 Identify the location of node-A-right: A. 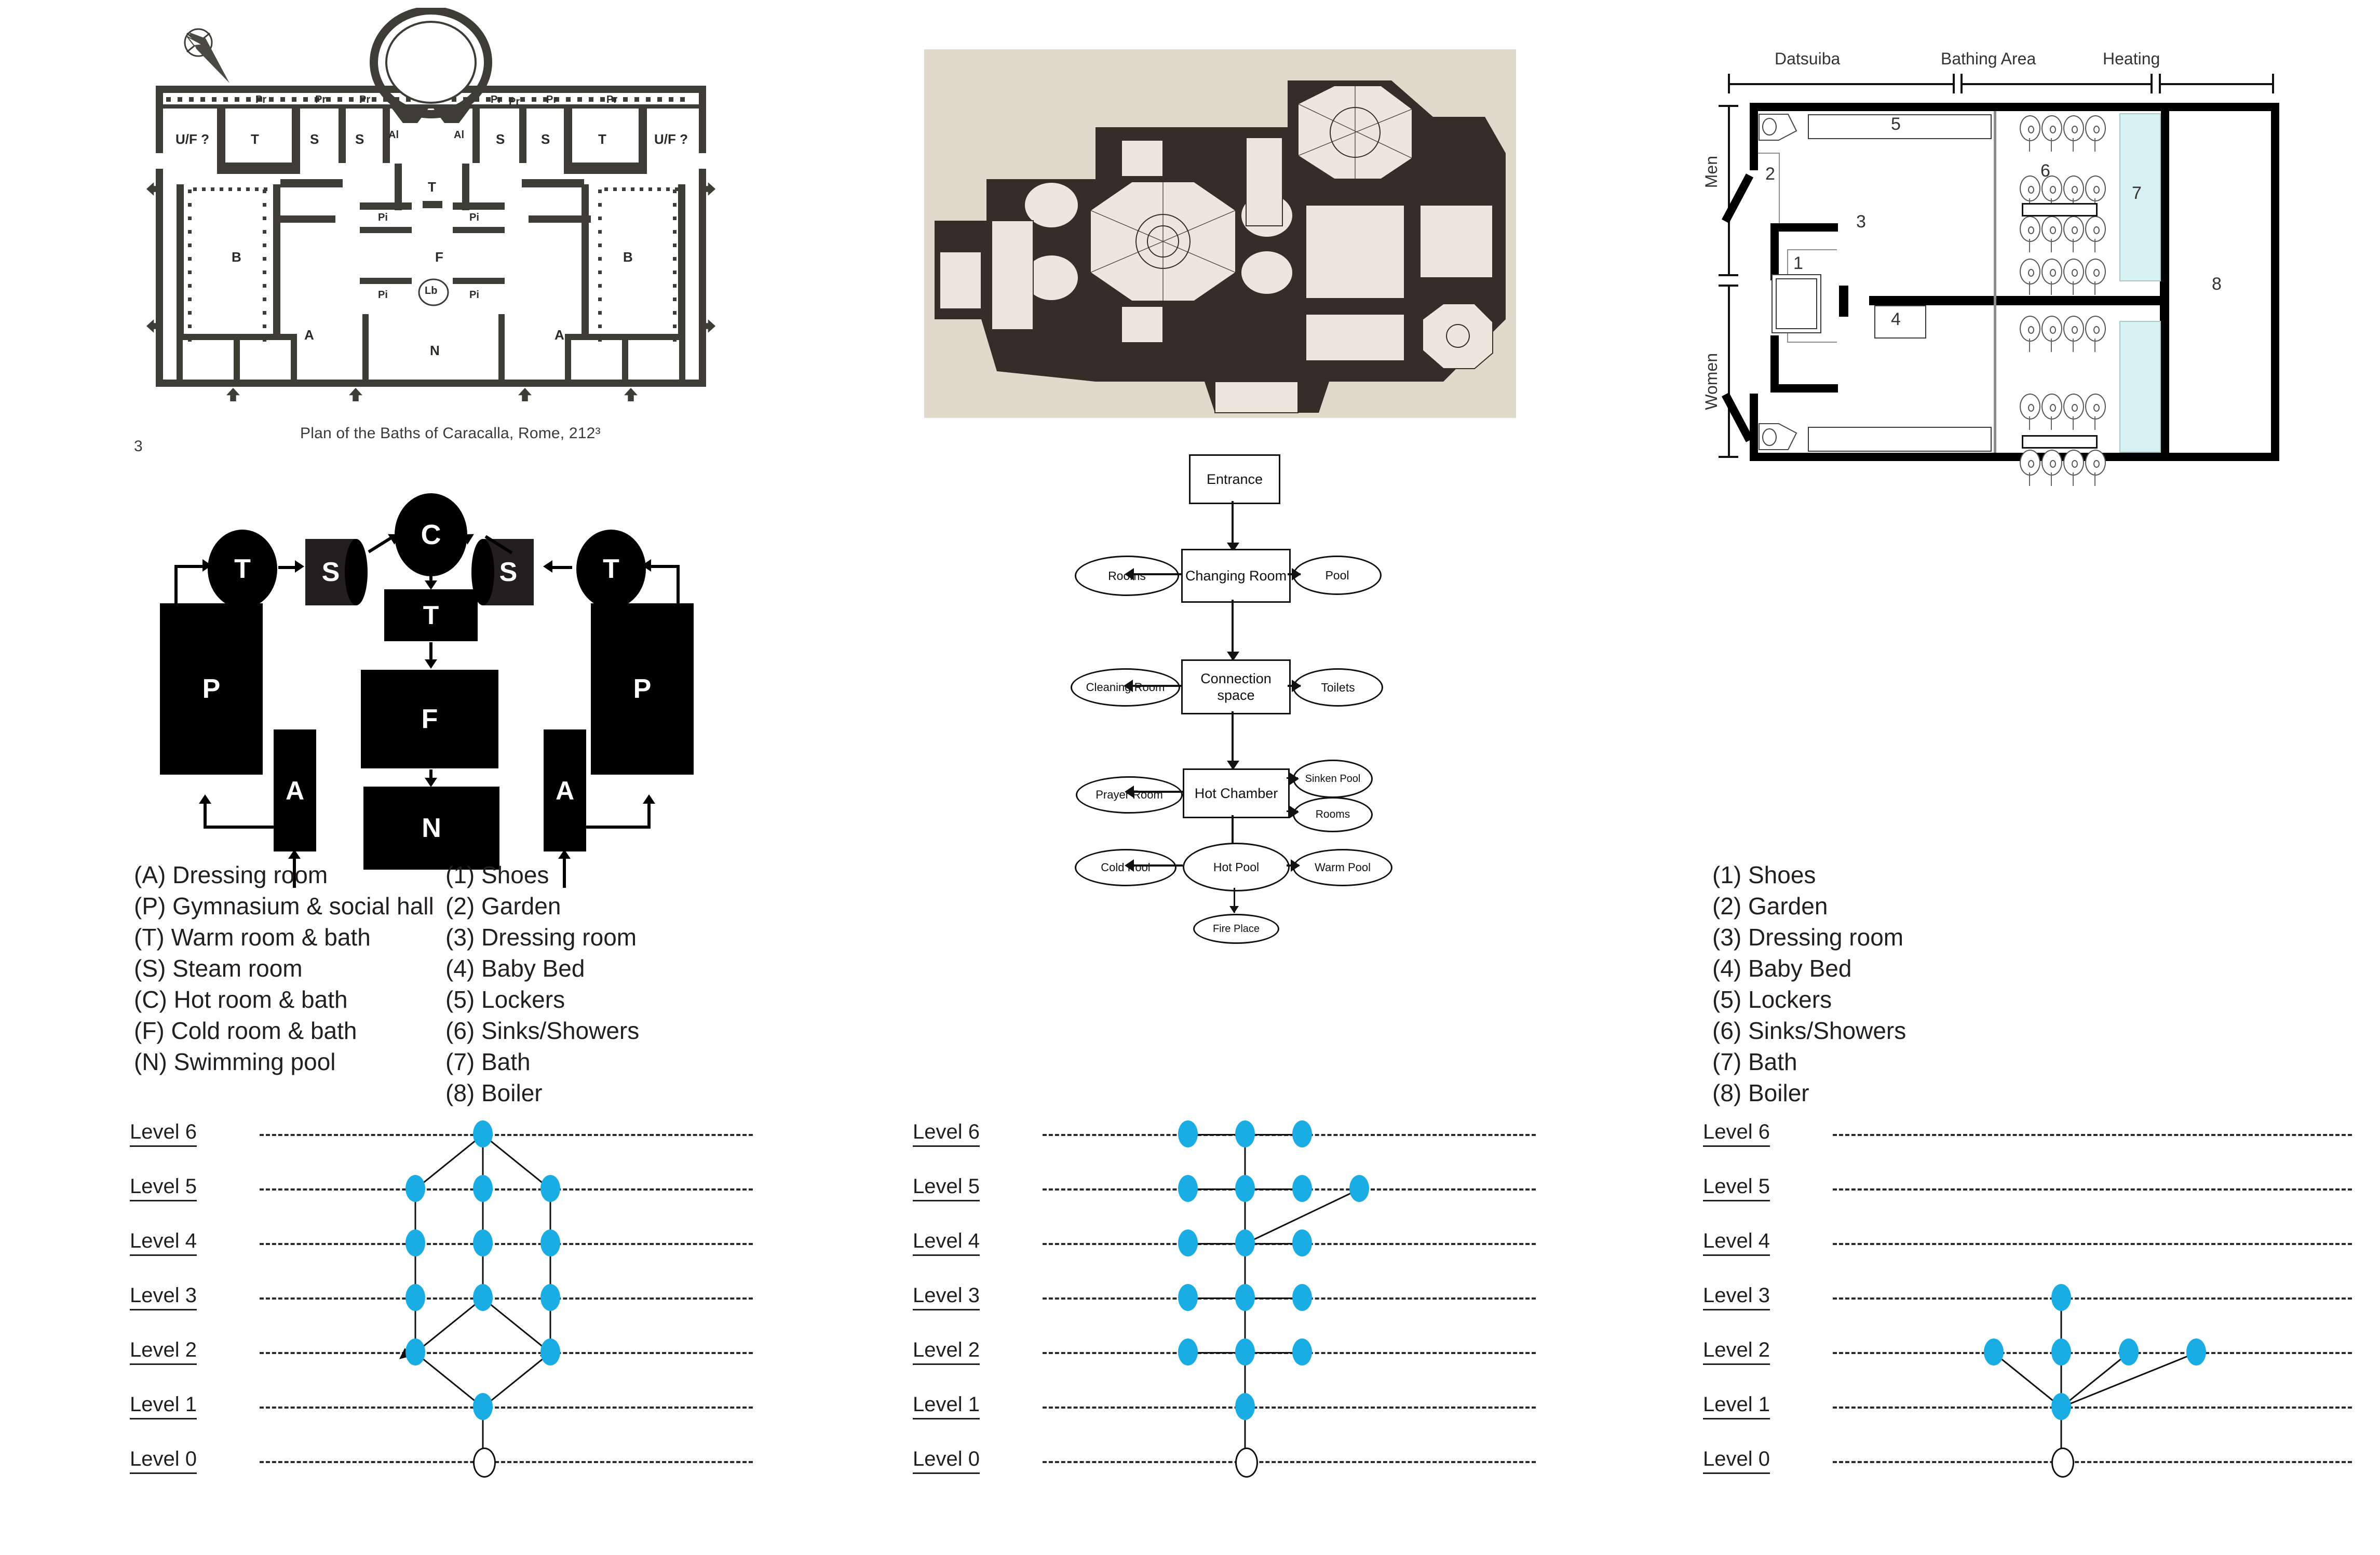
(565, 790).